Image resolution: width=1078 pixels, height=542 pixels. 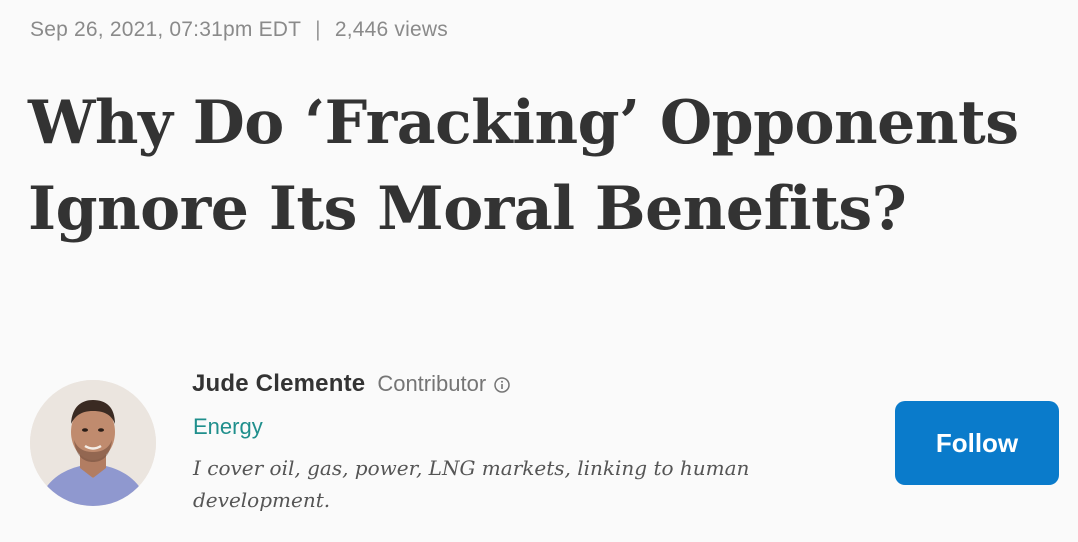 I want to click on author-photo, so click(x=93, y=443).